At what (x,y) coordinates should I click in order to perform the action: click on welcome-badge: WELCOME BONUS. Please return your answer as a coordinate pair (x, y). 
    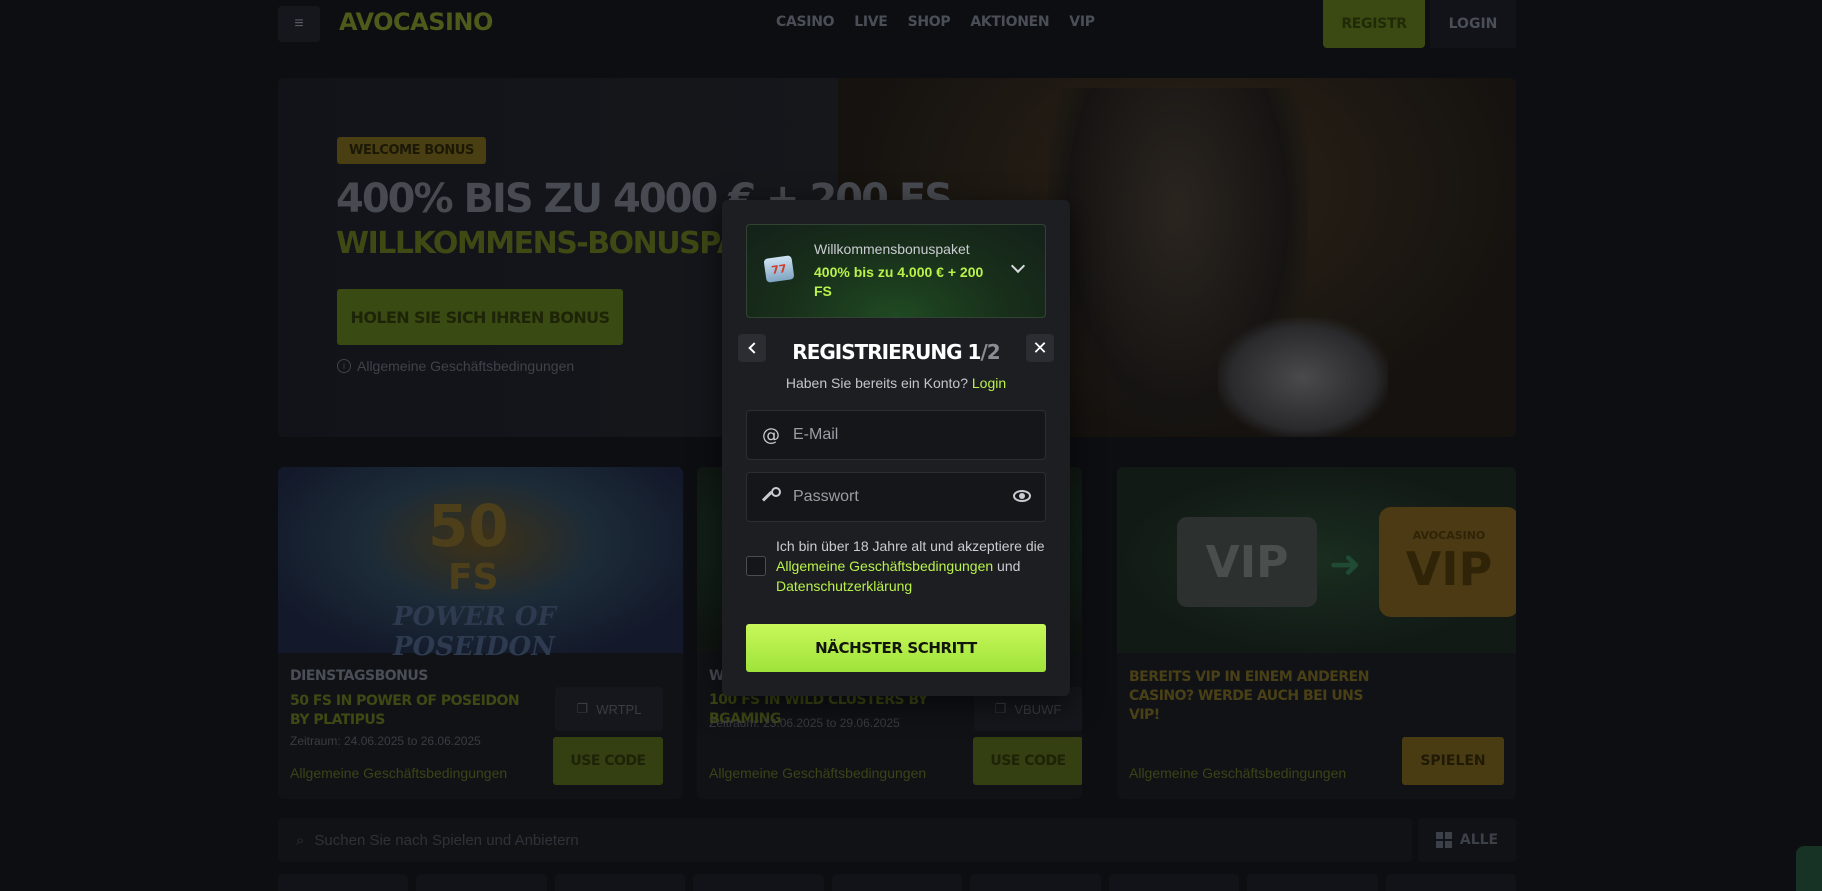
    Looking at the image, I should click on (411, 150).